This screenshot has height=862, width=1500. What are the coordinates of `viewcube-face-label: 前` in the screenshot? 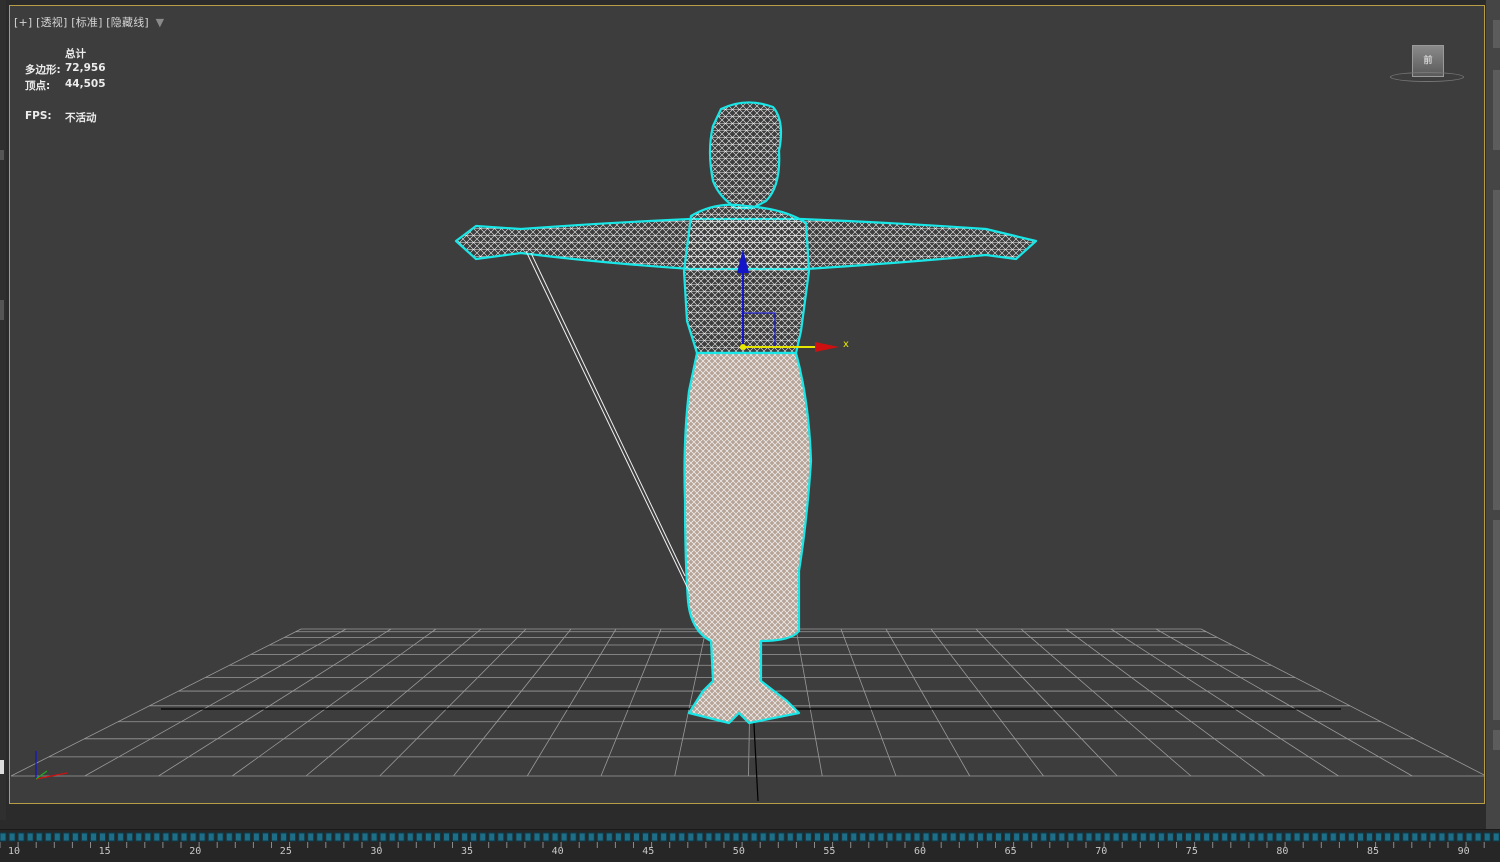 It's located at (1428, 61).